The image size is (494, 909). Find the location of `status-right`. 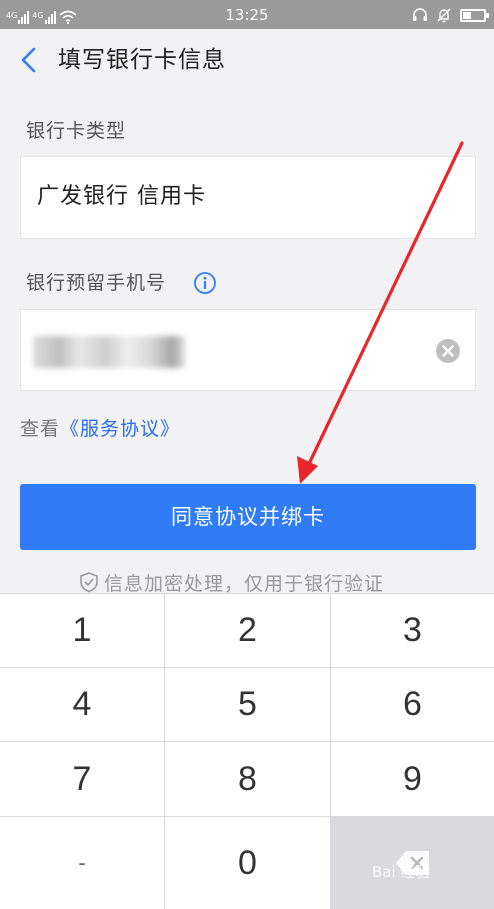

status-right is located at coordinates (450, 15).